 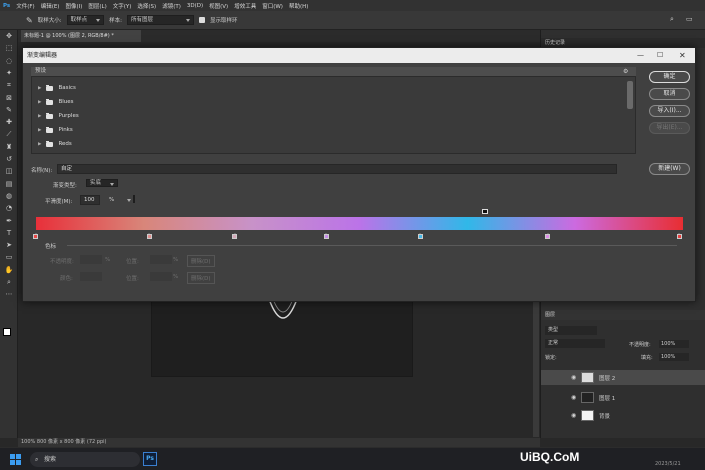 What do you see at coordinates (630, 95) in the screenshot?
I see `presets-scrollbar` at bounding box center [630, 95].